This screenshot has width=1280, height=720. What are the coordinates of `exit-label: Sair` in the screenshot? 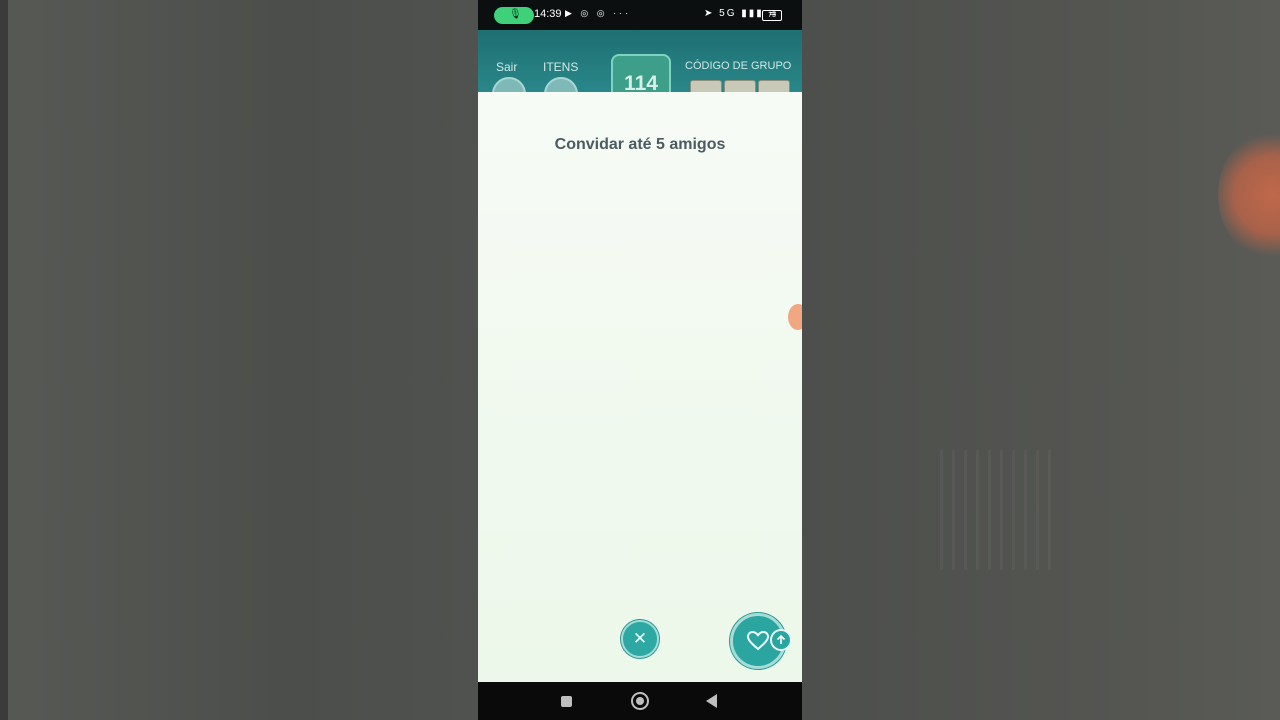 It's located at (507, 67).